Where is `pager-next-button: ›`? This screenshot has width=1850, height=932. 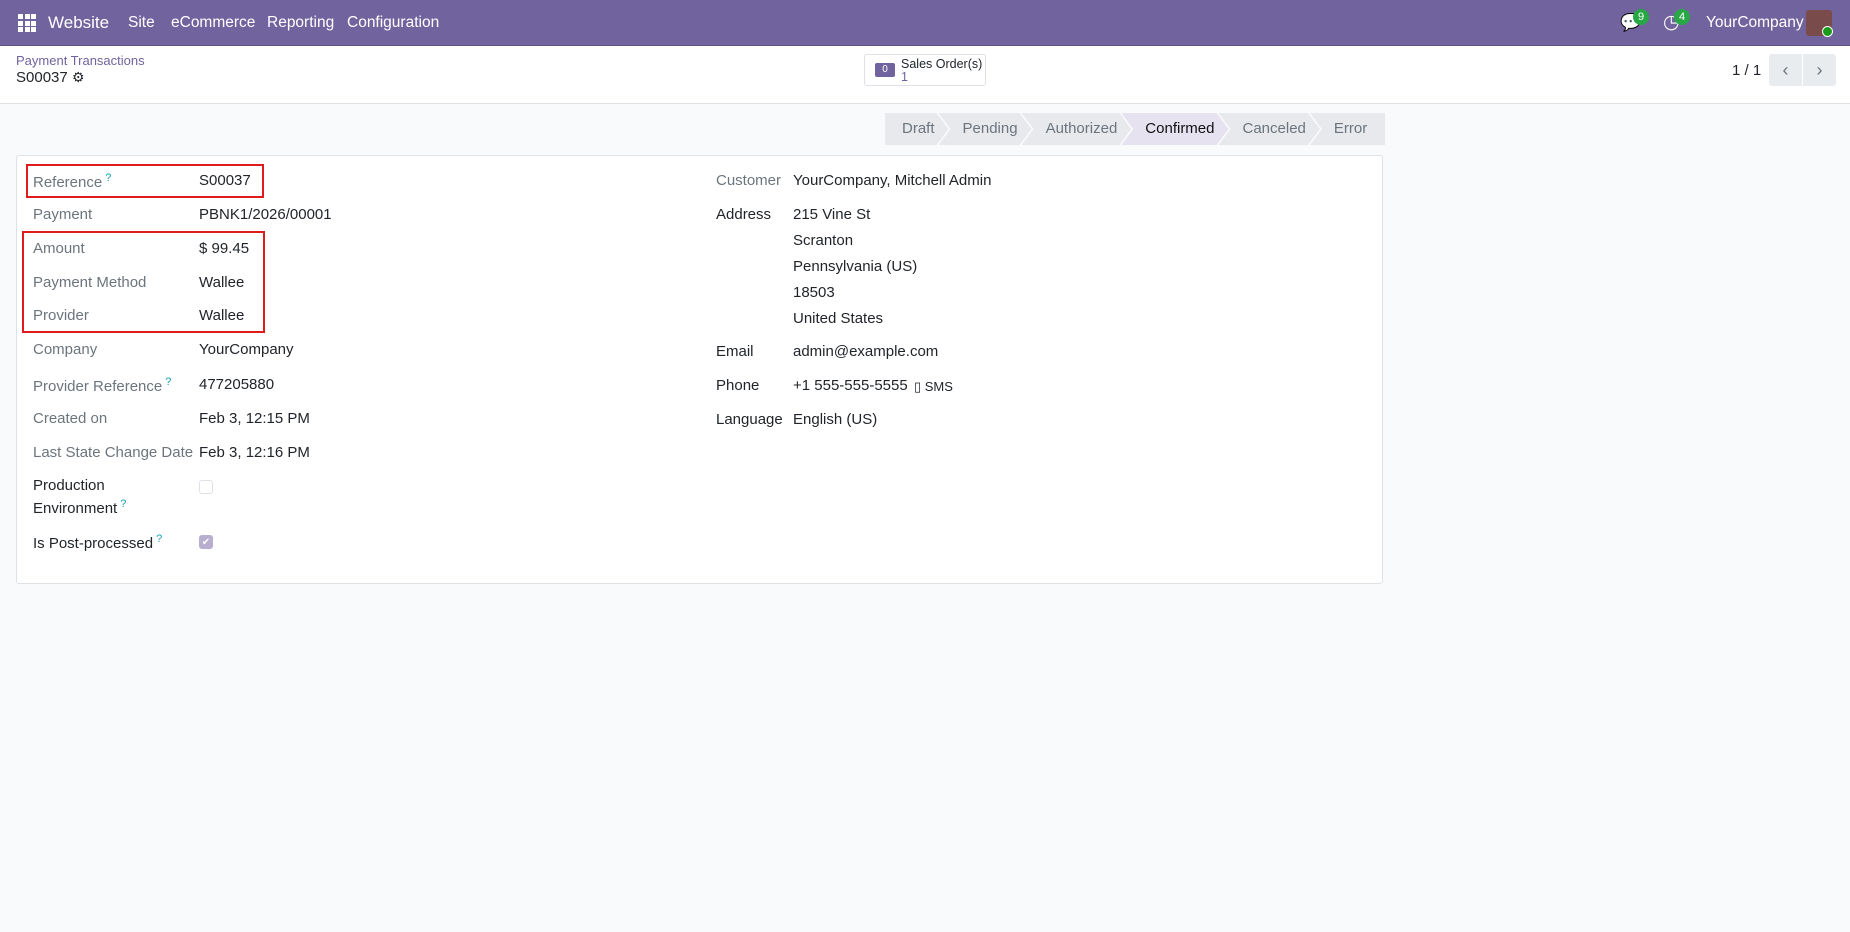 pager-next-button: › is located at coordinates (1819, 70).